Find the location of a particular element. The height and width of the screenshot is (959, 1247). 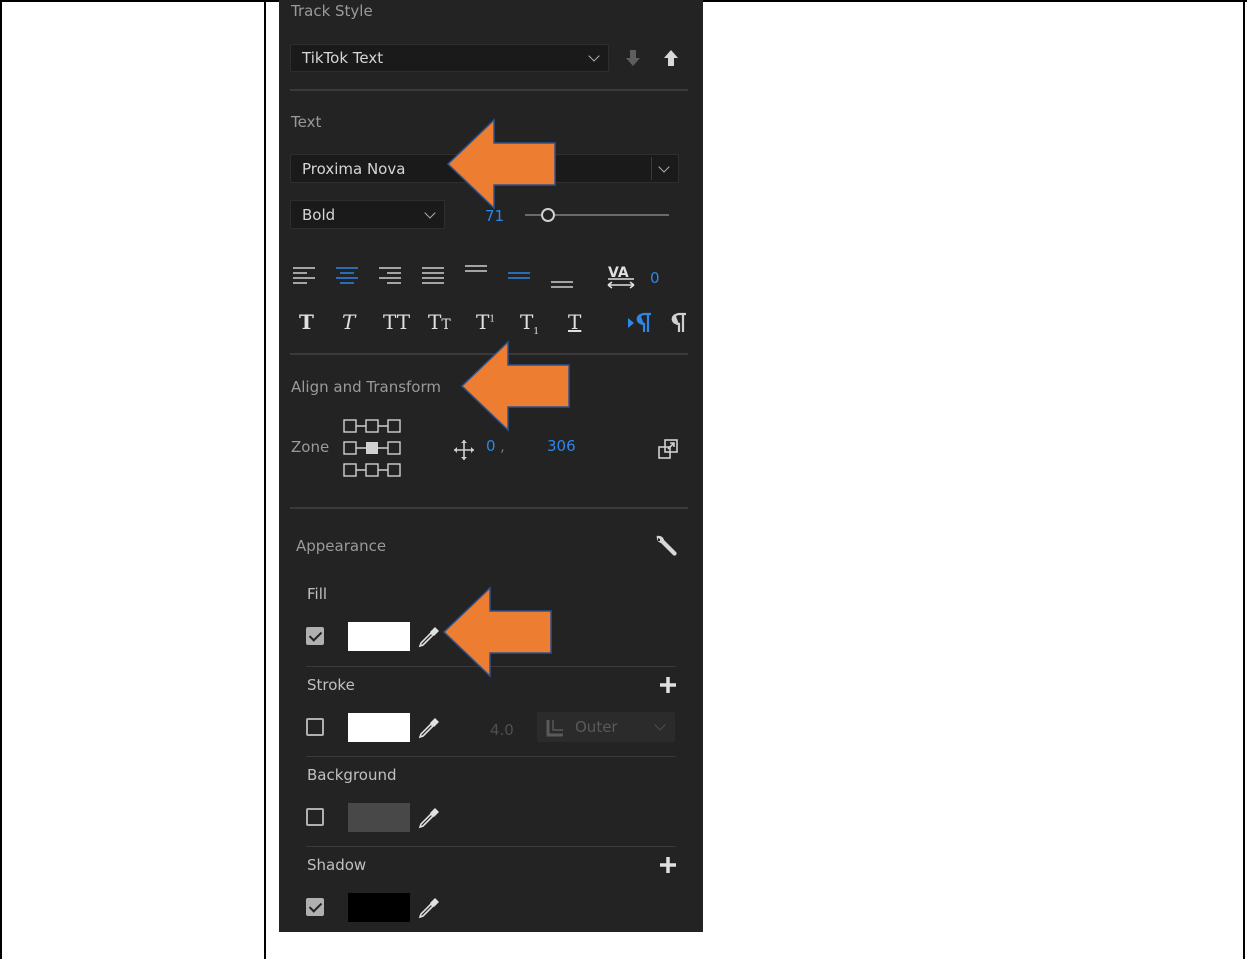

tracking-value: 0 is located at coordinates (655, 278).